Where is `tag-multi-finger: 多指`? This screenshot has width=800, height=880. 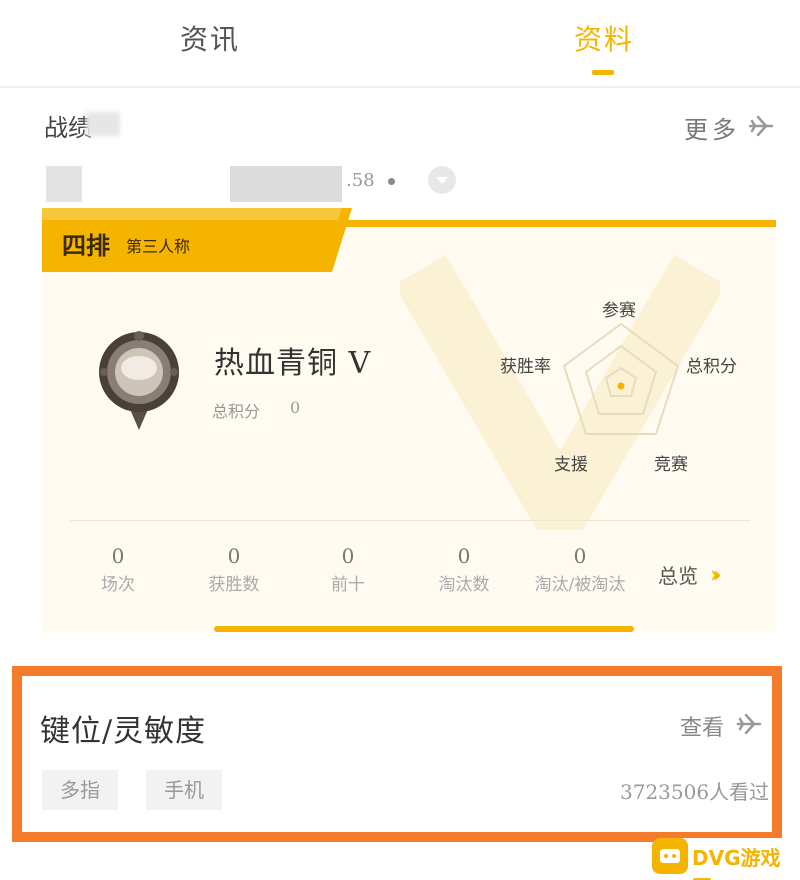 tag-multi-finger: 多指 is located at coordinates (80, 790).